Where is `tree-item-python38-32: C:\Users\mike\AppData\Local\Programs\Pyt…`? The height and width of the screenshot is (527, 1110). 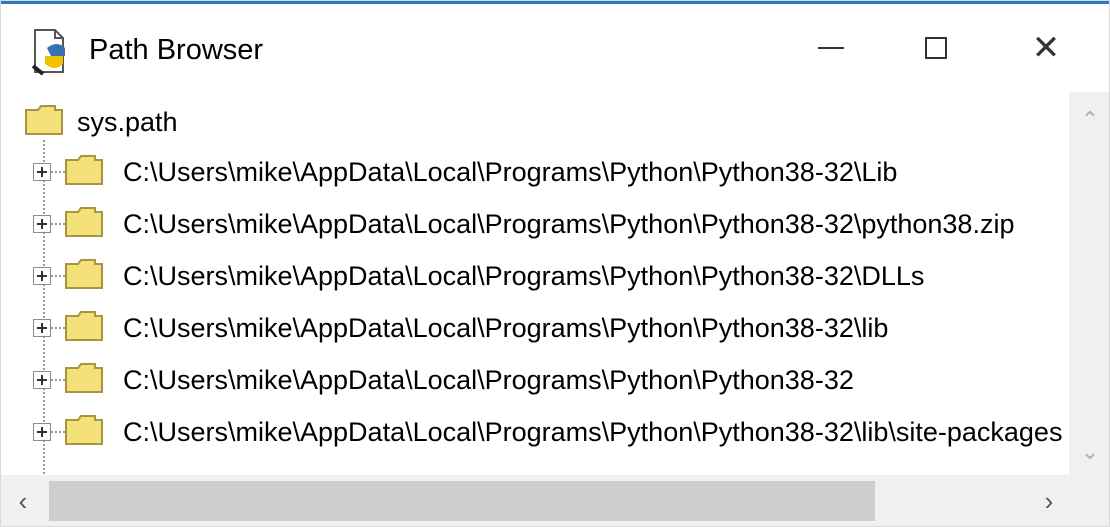
tree-item-python38-32: C:\Users\mike\AppData\Local\Programs\Pyt… is located at coordinates (443, 380).